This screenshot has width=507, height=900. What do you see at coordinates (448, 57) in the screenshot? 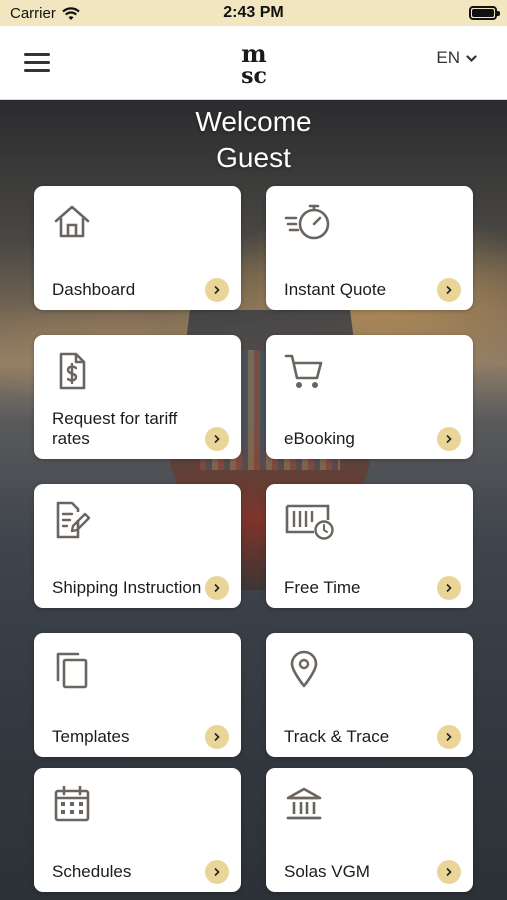
I see `language-label: EN` at bounding box center [448, 57].